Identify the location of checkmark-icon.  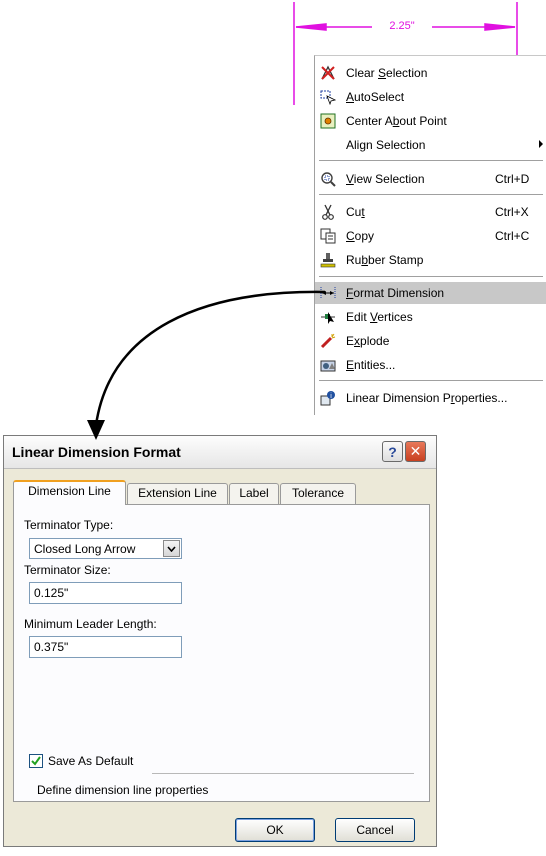
(36, 761).